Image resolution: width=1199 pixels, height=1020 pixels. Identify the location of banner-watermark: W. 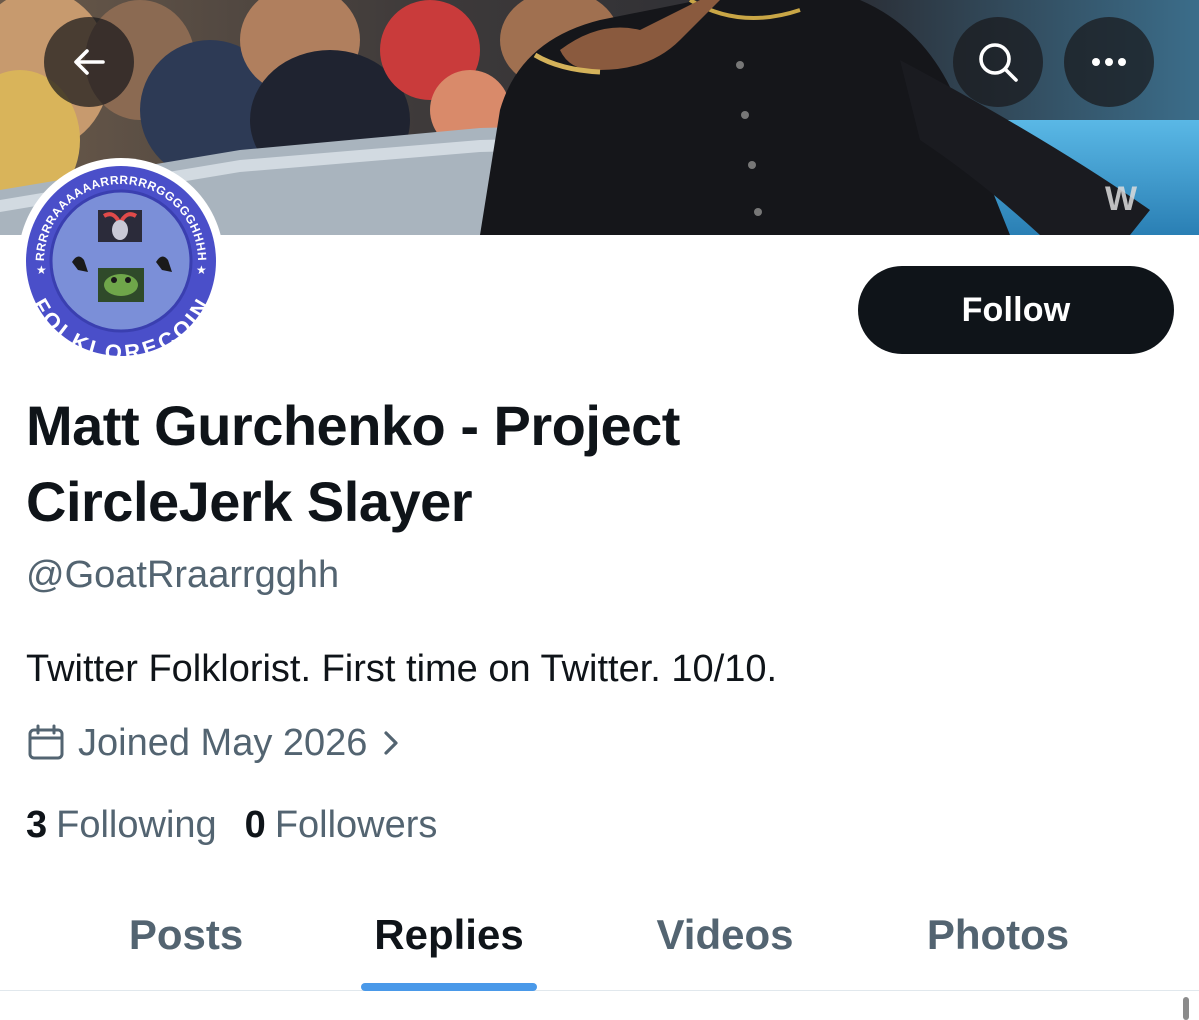
(1121, 199).